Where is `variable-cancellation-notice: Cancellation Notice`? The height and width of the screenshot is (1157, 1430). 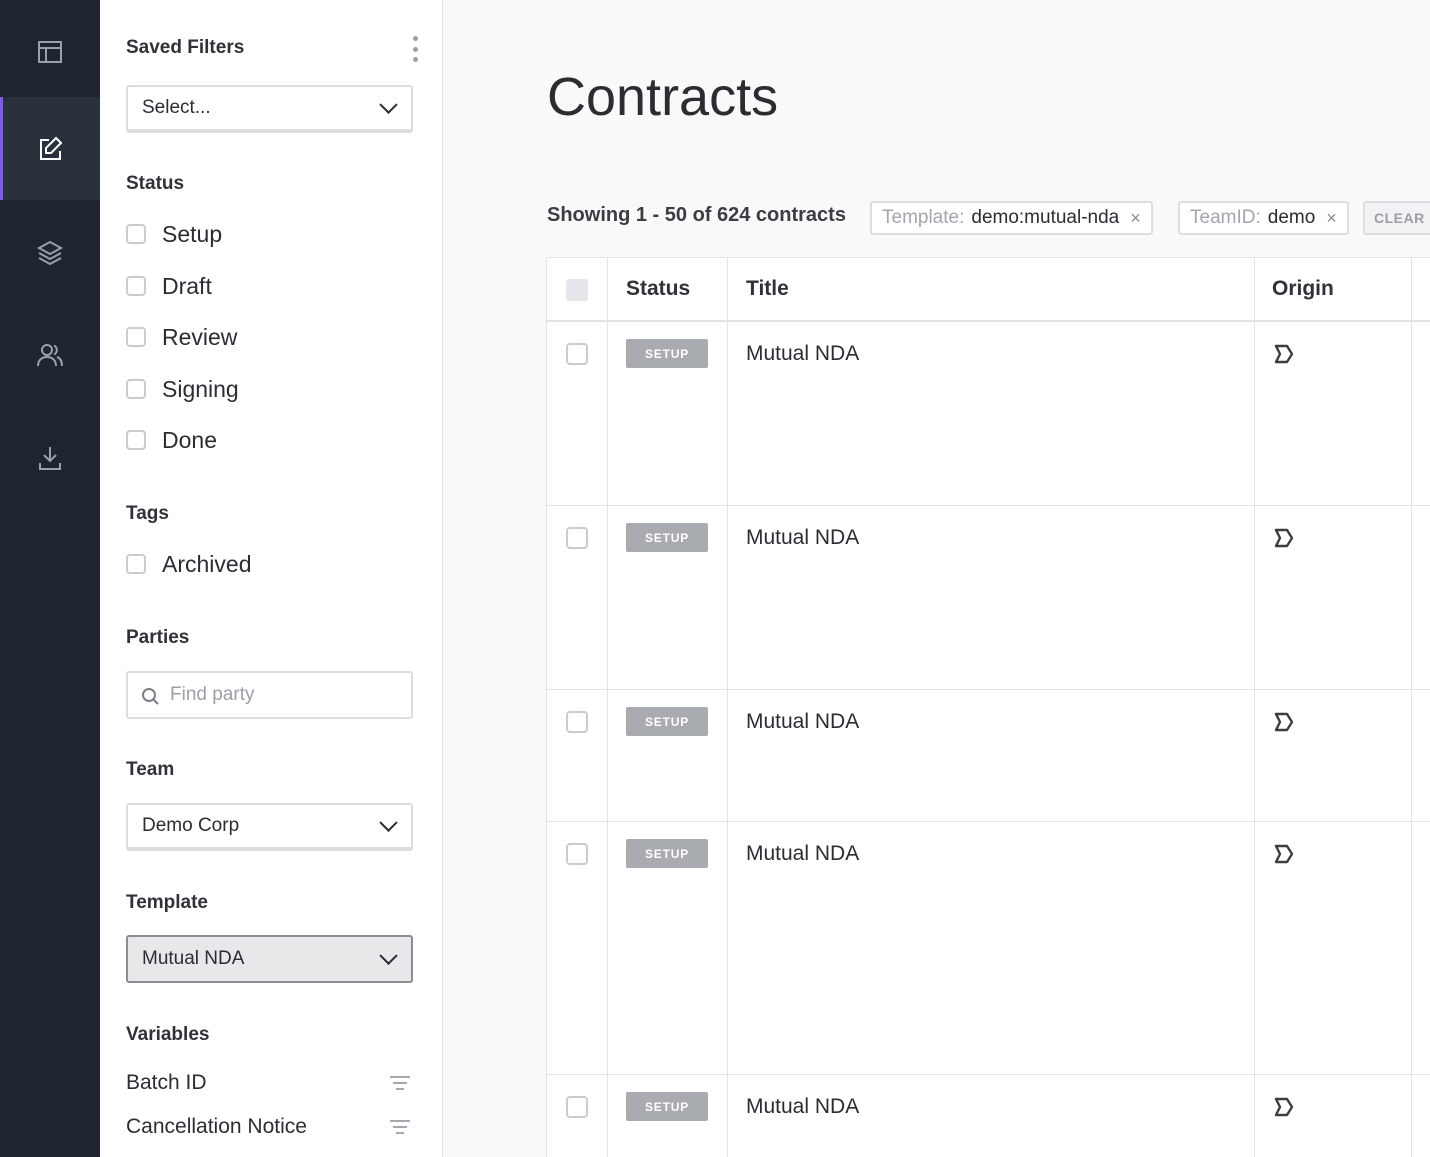
variable-cancellation-notice: Cancellation Notice is located at coordinates (269, 1127).